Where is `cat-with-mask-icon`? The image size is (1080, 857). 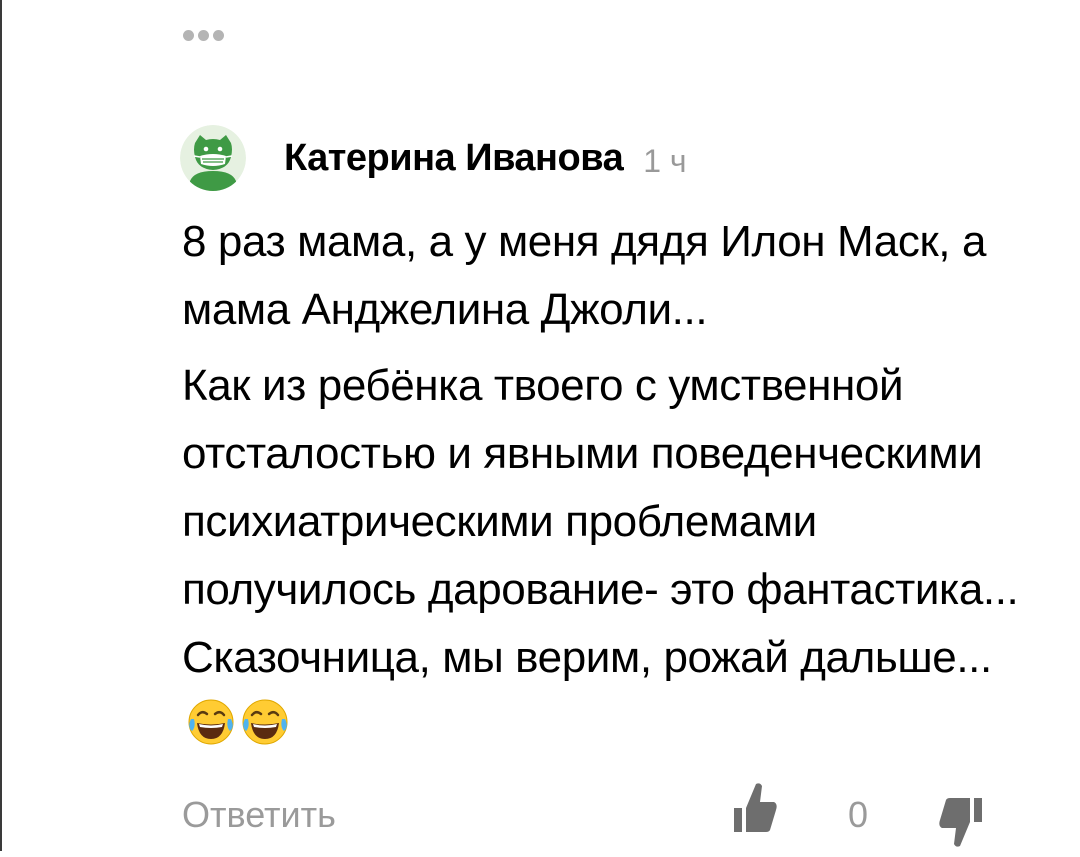 cat-with-mask-icon is located at coordinates (213, 158).